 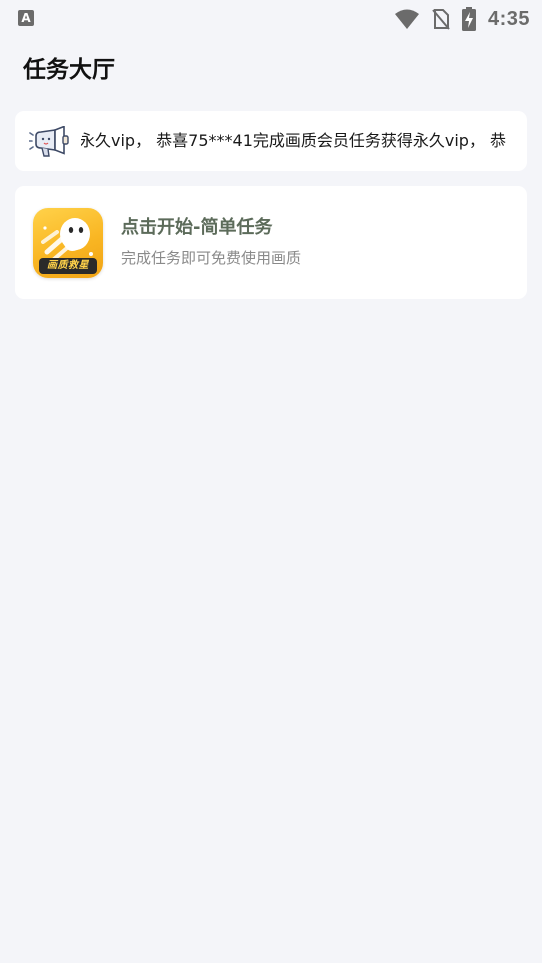 I want to click on page-title: 任务大厅, so click(x=69, y=70).